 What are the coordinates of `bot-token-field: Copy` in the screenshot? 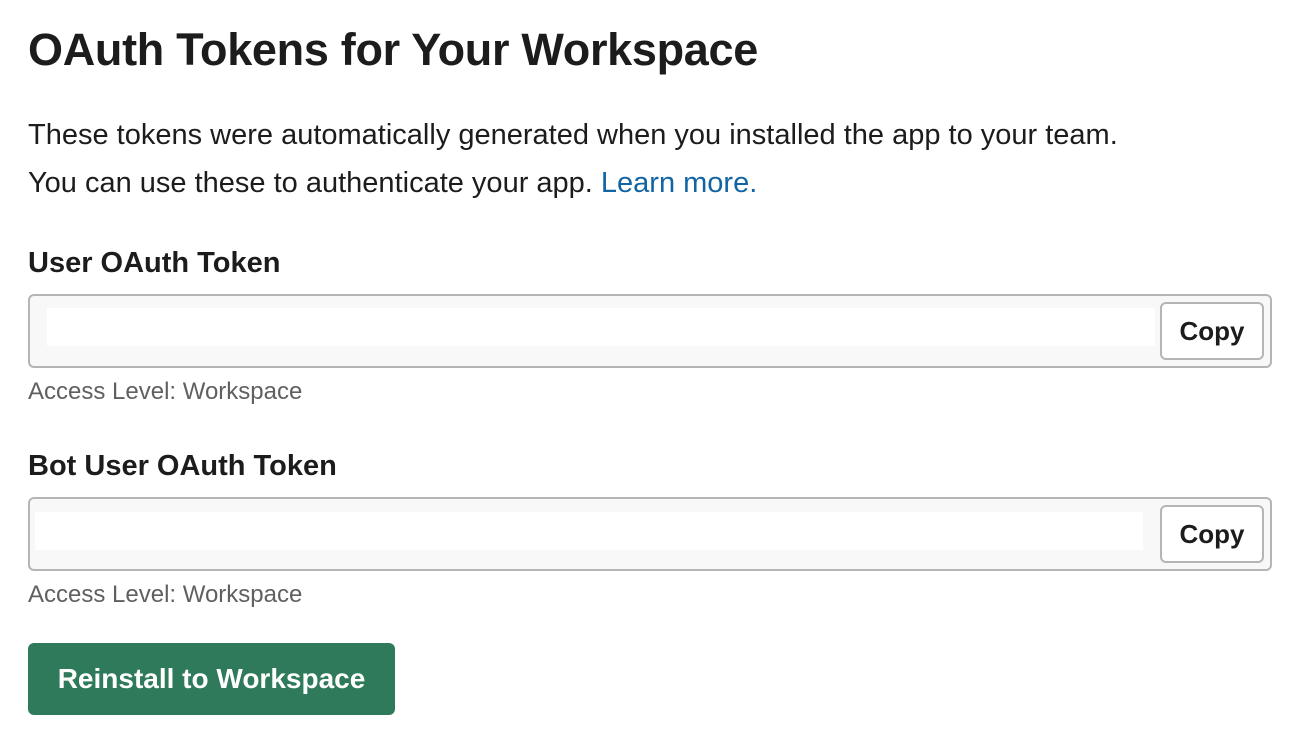 It's located at (650, 534).